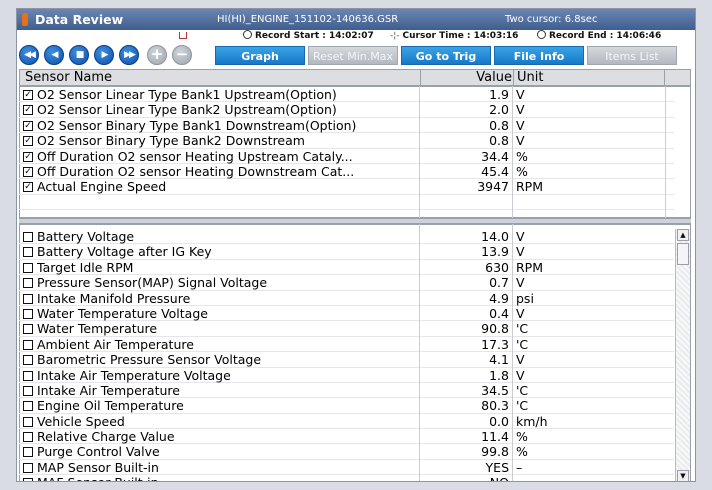  Describe the element at coordinates (539, 55) in the screenshot. I see `file-info-button: File Info` at that location.